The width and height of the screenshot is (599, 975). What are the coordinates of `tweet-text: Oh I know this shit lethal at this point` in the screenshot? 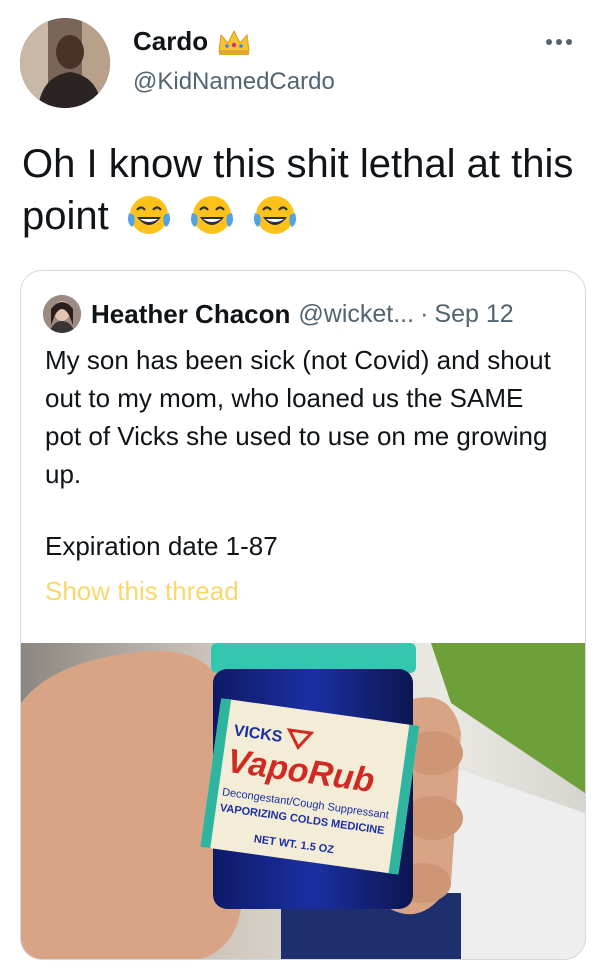 It's located at (302, 190).